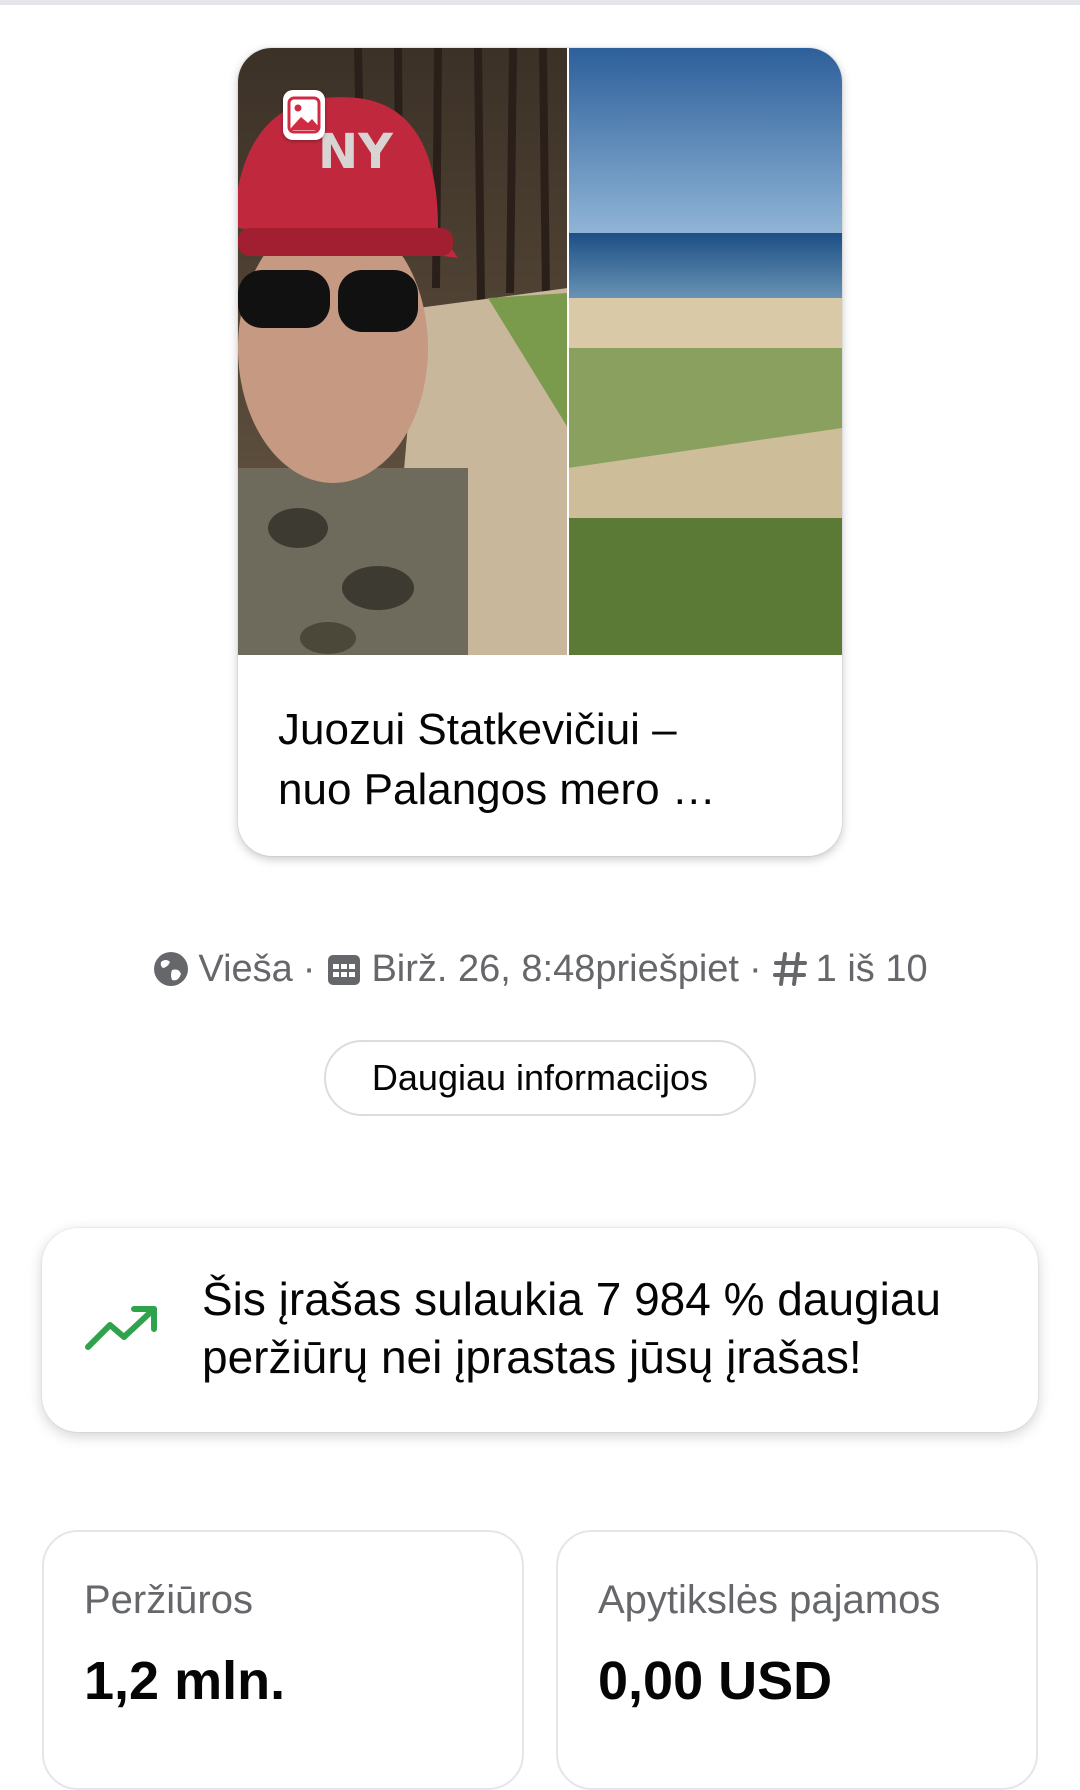 Image resolution: width=1080 pixels, height=1790 pixels. What do you see at coordinates (790, 969) in the screenshot?
I see `hashtag-icon` at bounding box center [790, 969].